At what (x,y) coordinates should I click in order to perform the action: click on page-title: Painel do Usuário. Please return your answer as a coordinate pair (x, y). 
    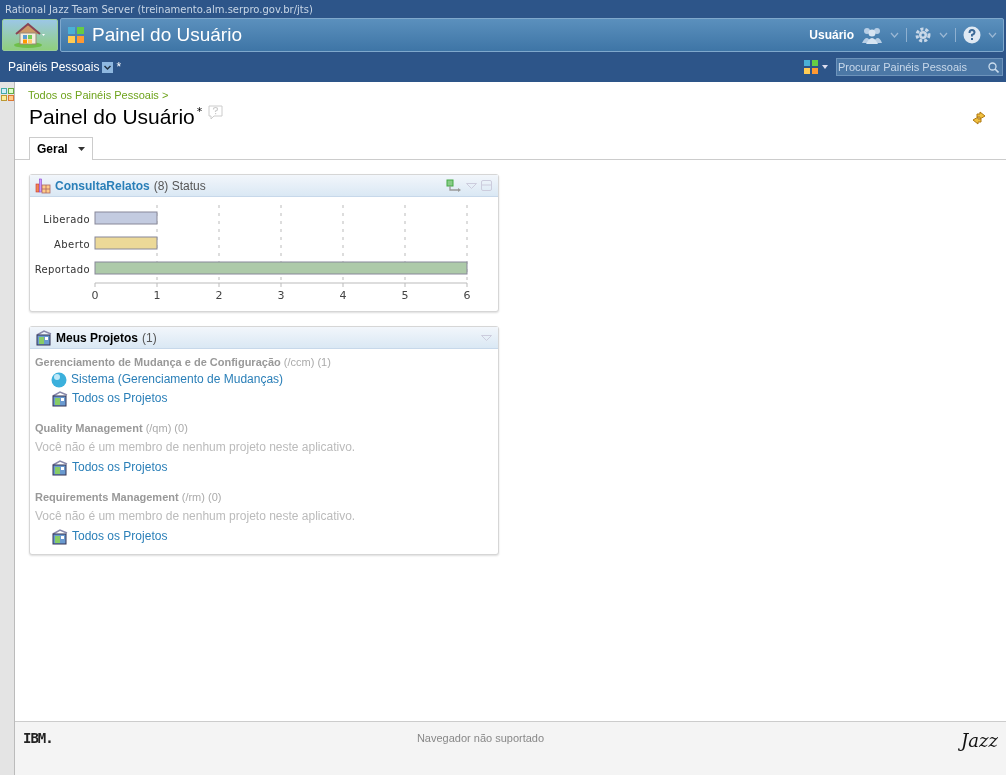
    Looking at the image, I should click on (112, 117).